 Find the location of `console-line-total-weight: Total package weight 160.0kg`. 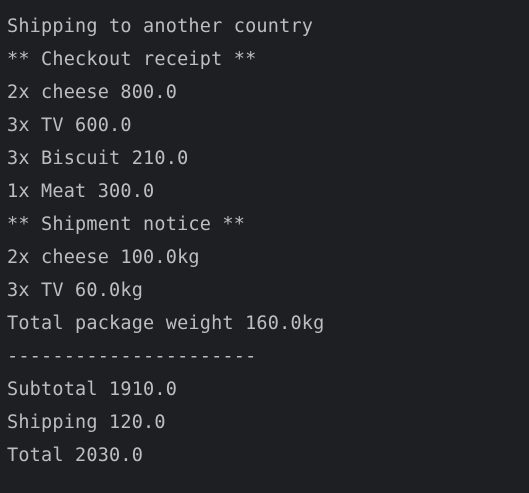

console-line-total-weight: Total package weight 160.0kg is located at coordinates (166, 323).